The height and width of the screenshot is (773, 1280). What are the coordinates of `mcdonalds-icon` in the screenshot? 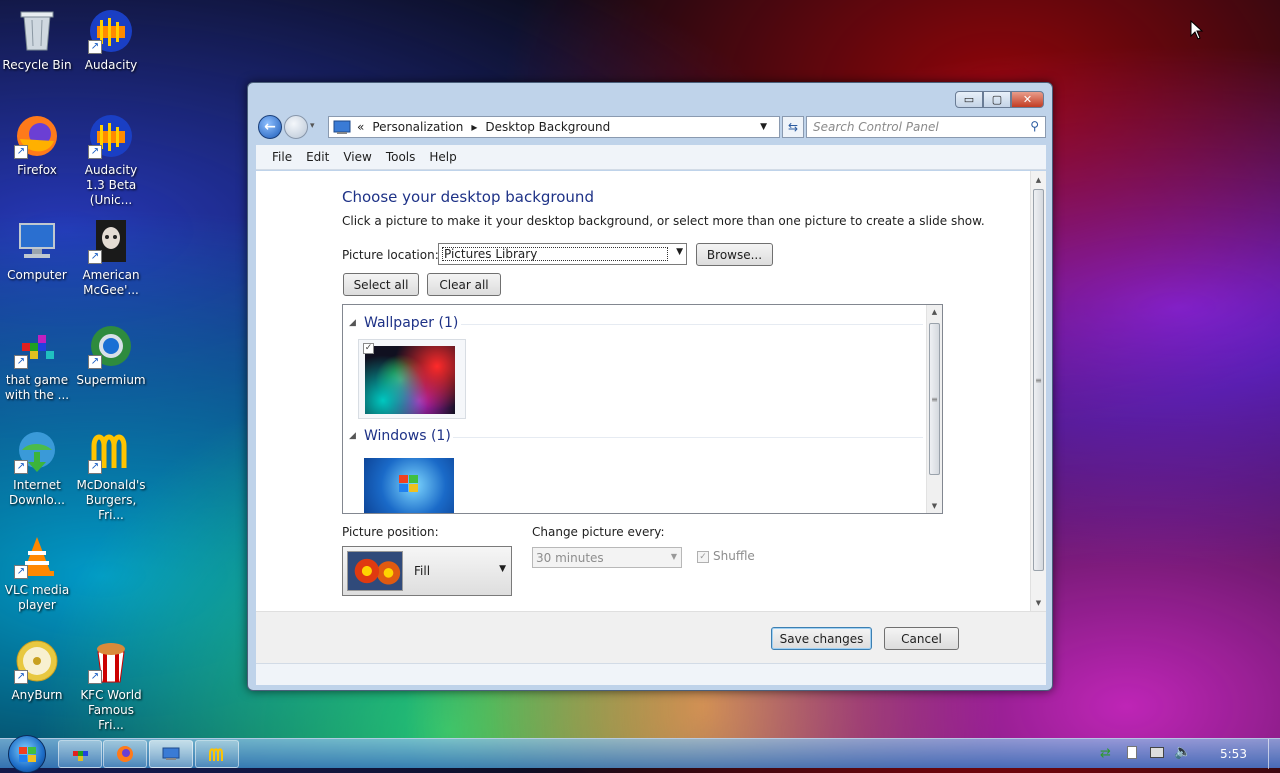 It's located at (216, 754).